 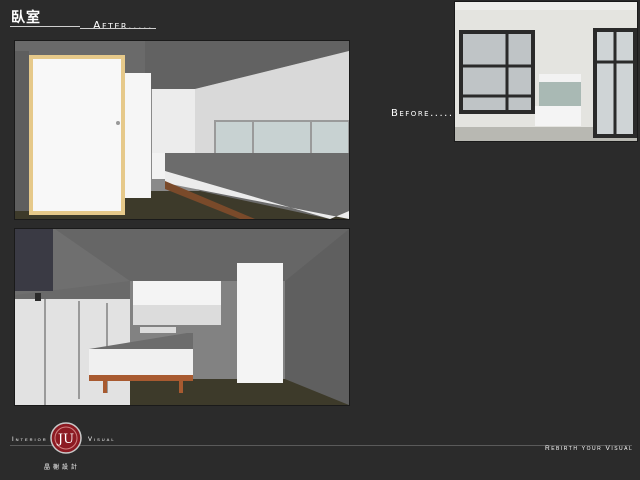 What do you see at coordinates (321, 445) in the screenshot?
I see `footer-divider` at bounding box center [321, 445].